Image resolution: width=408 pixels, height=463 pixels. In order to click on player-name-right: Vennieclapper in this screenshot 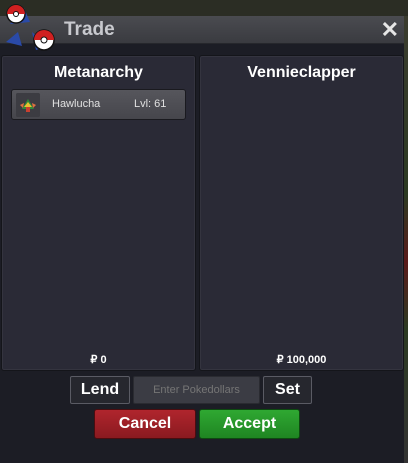, I will do `click(301, 72)`.